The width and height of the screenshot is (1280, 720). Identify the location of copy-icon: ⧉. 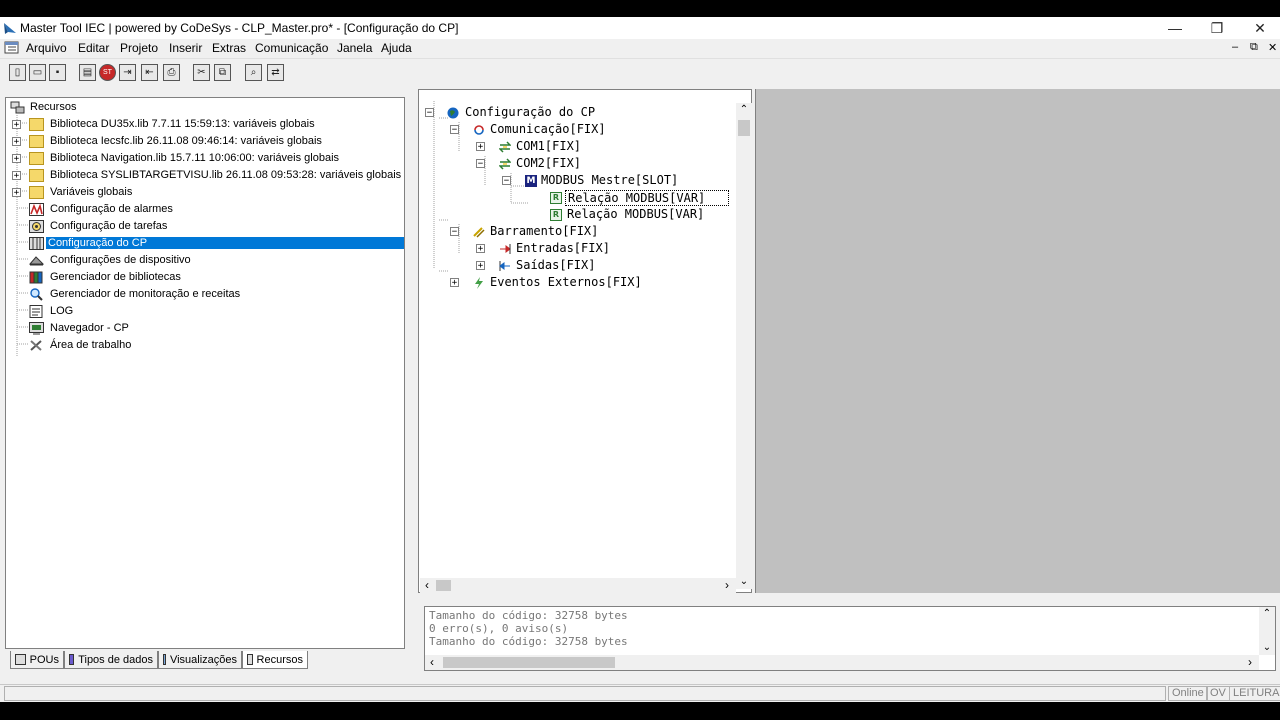
(222, 72).